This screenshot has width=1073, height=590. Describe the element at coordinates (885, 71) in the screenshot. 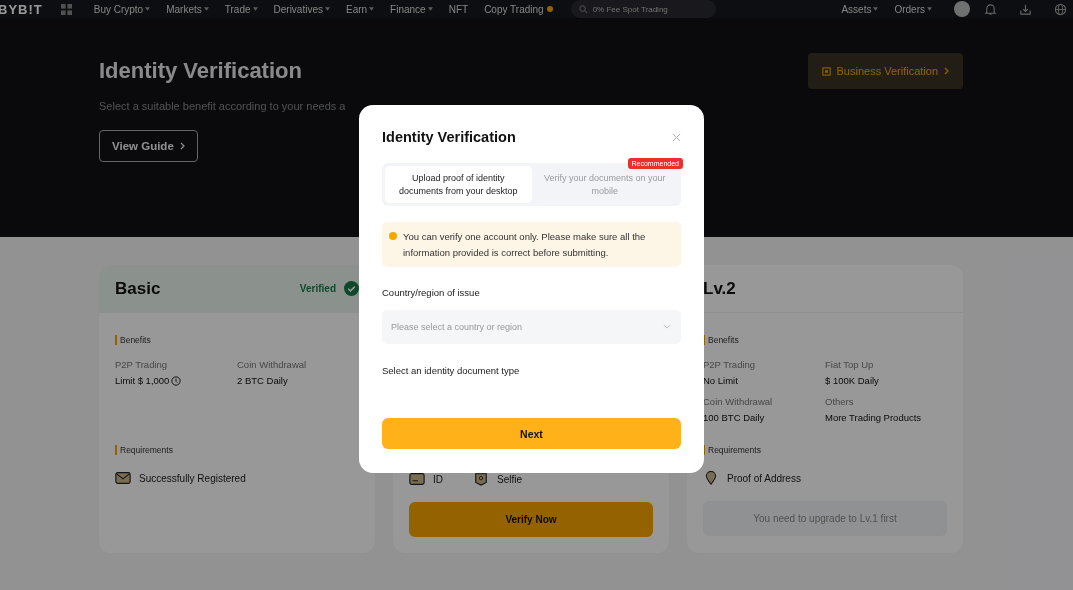

I see `business-verification-button: Business Verification` at that location.